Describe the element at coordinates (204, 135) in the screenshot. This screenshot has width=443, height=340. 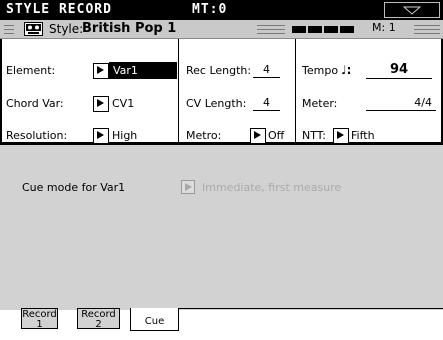
I see `metro-label: Metro:` at that location.